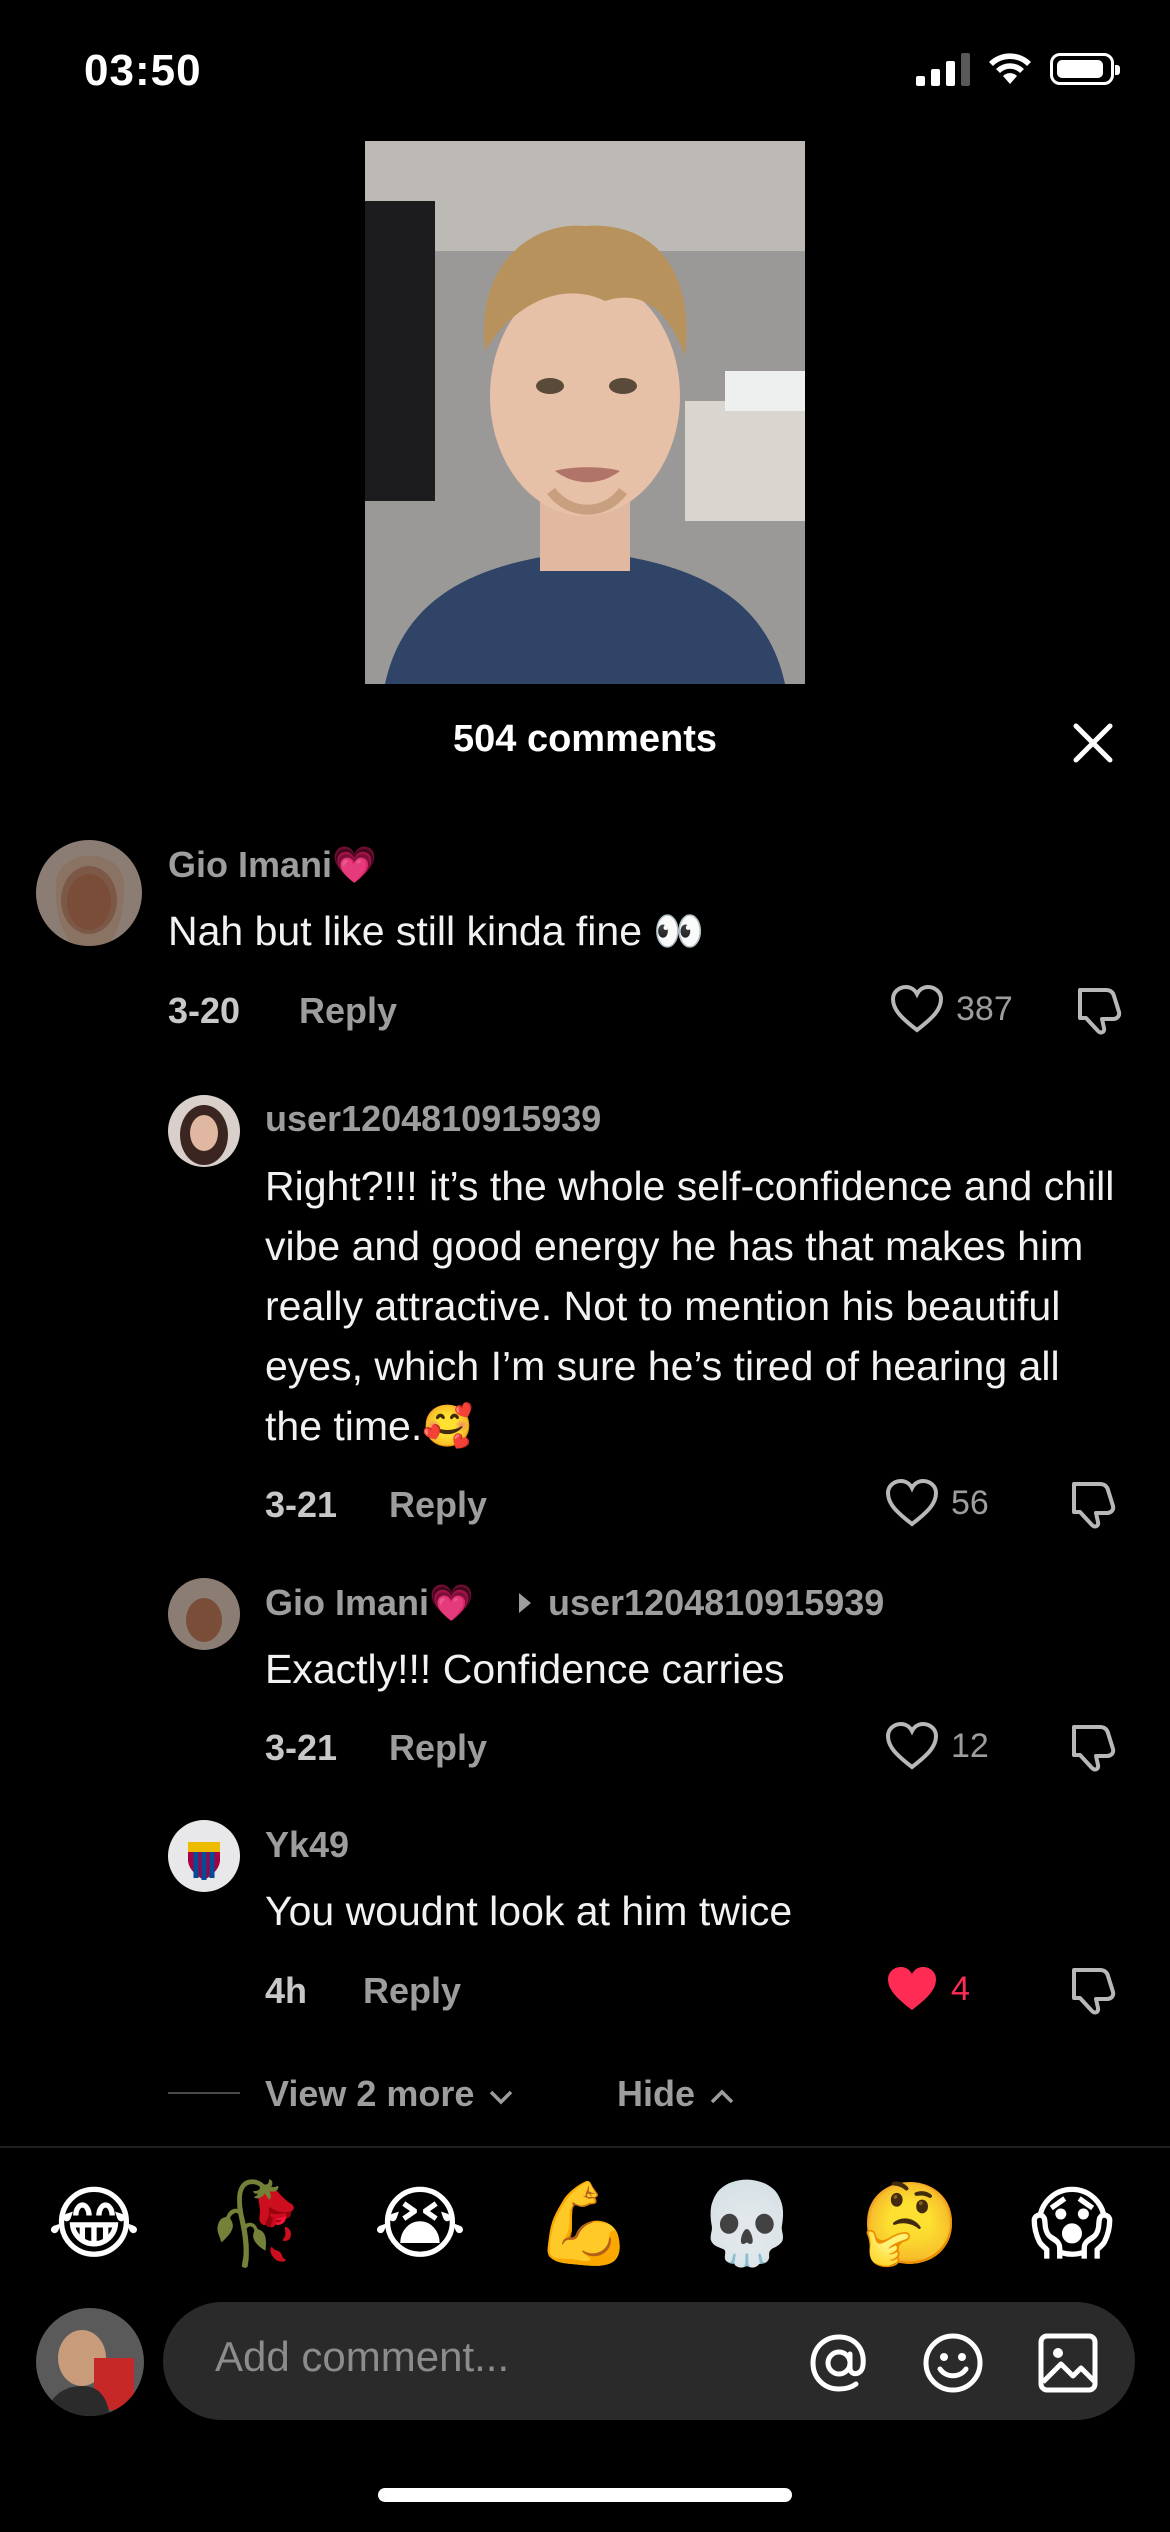 This screenshot has height=2532, width=1170. I want to click on chevron-up-icon, so click(722, 2096).